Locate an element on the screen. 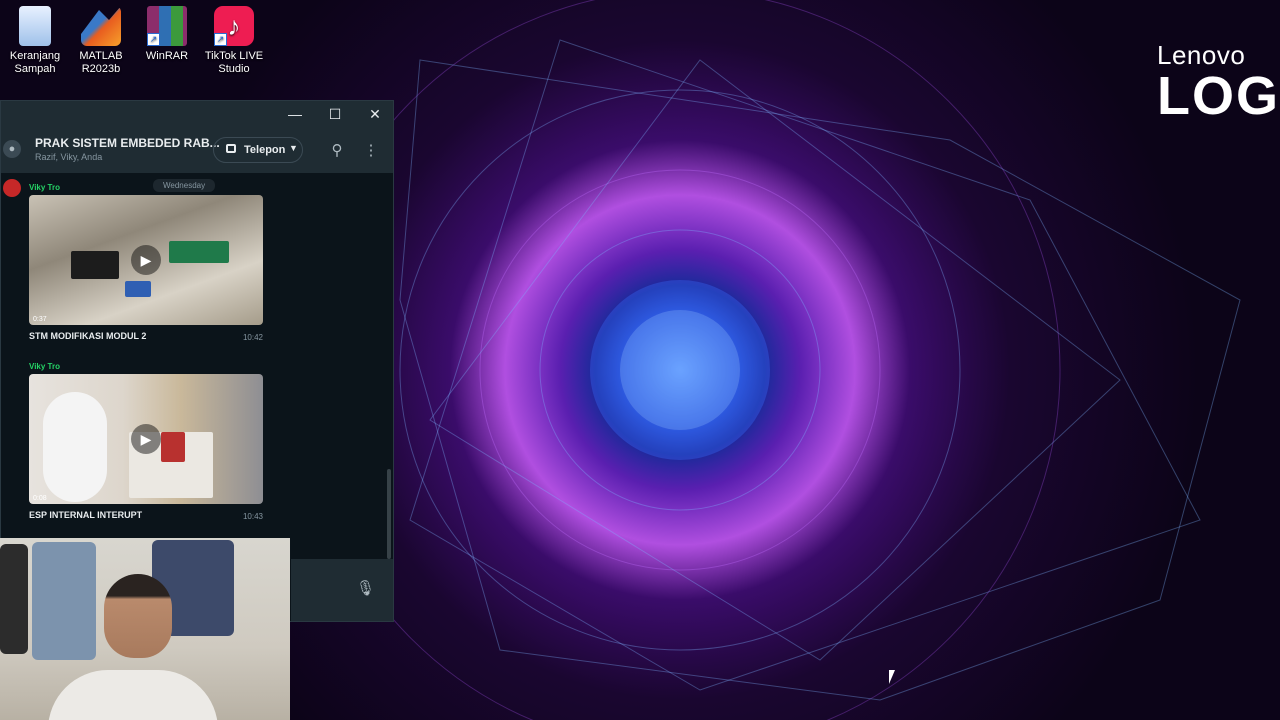 Image resolution: width=1280 pixels, height=720 pixels. mouse-cursor-icon is located at coordinates (892, 677).